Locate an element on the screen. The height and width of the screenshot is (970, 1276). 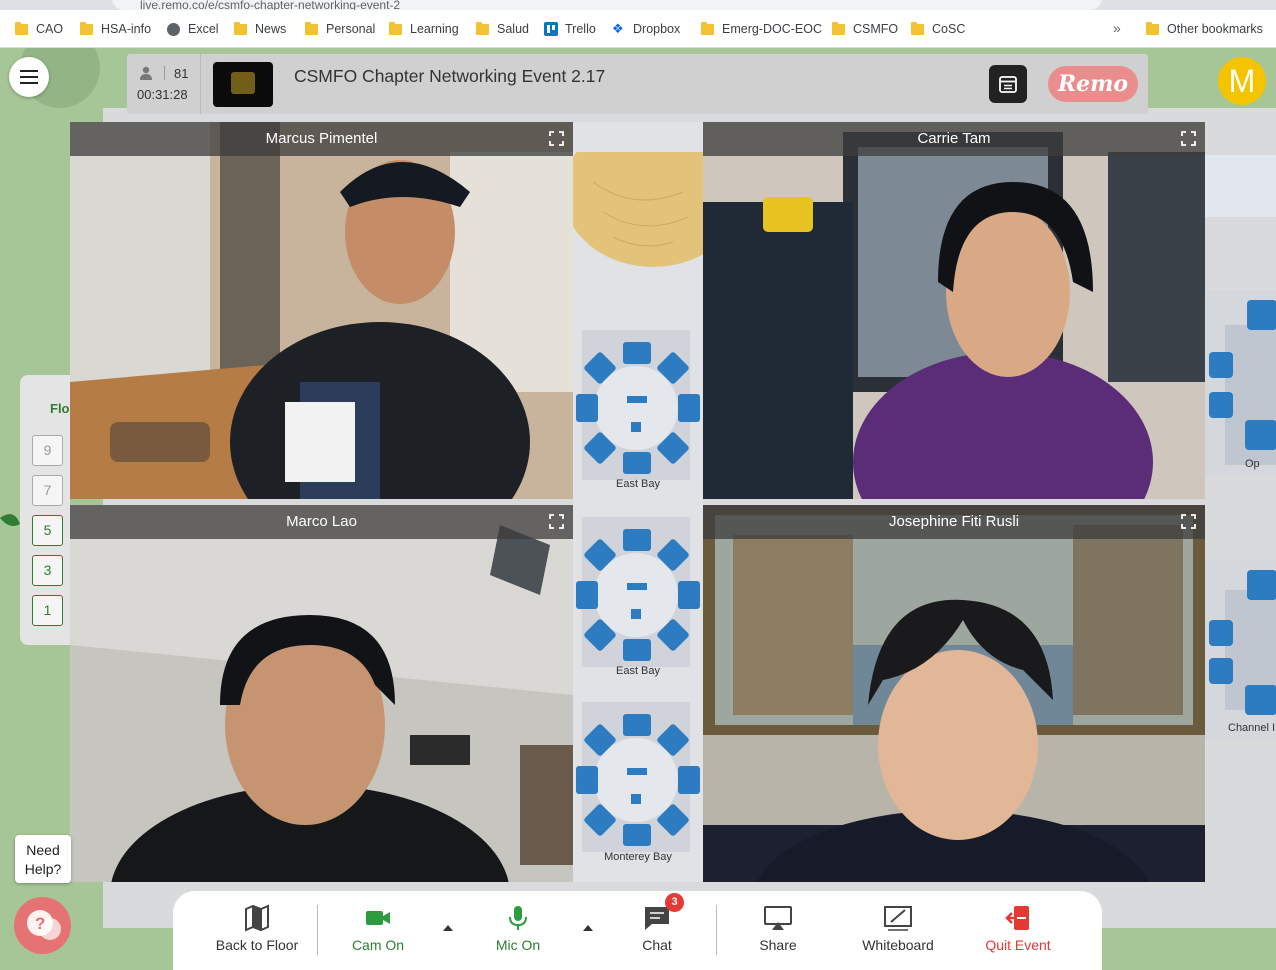
microphone-icon is located at coordinates (518, 918).